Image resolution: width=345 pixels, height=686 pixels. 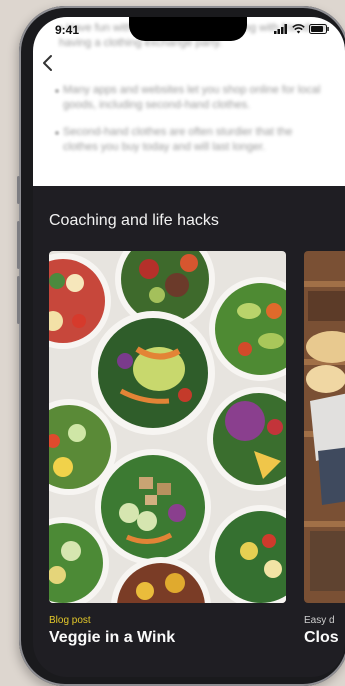 What do you see at coordinates (134, 220) in the screenshot?
I see `section-title: Coaching and life hacks` at bounding box center [134, 220].